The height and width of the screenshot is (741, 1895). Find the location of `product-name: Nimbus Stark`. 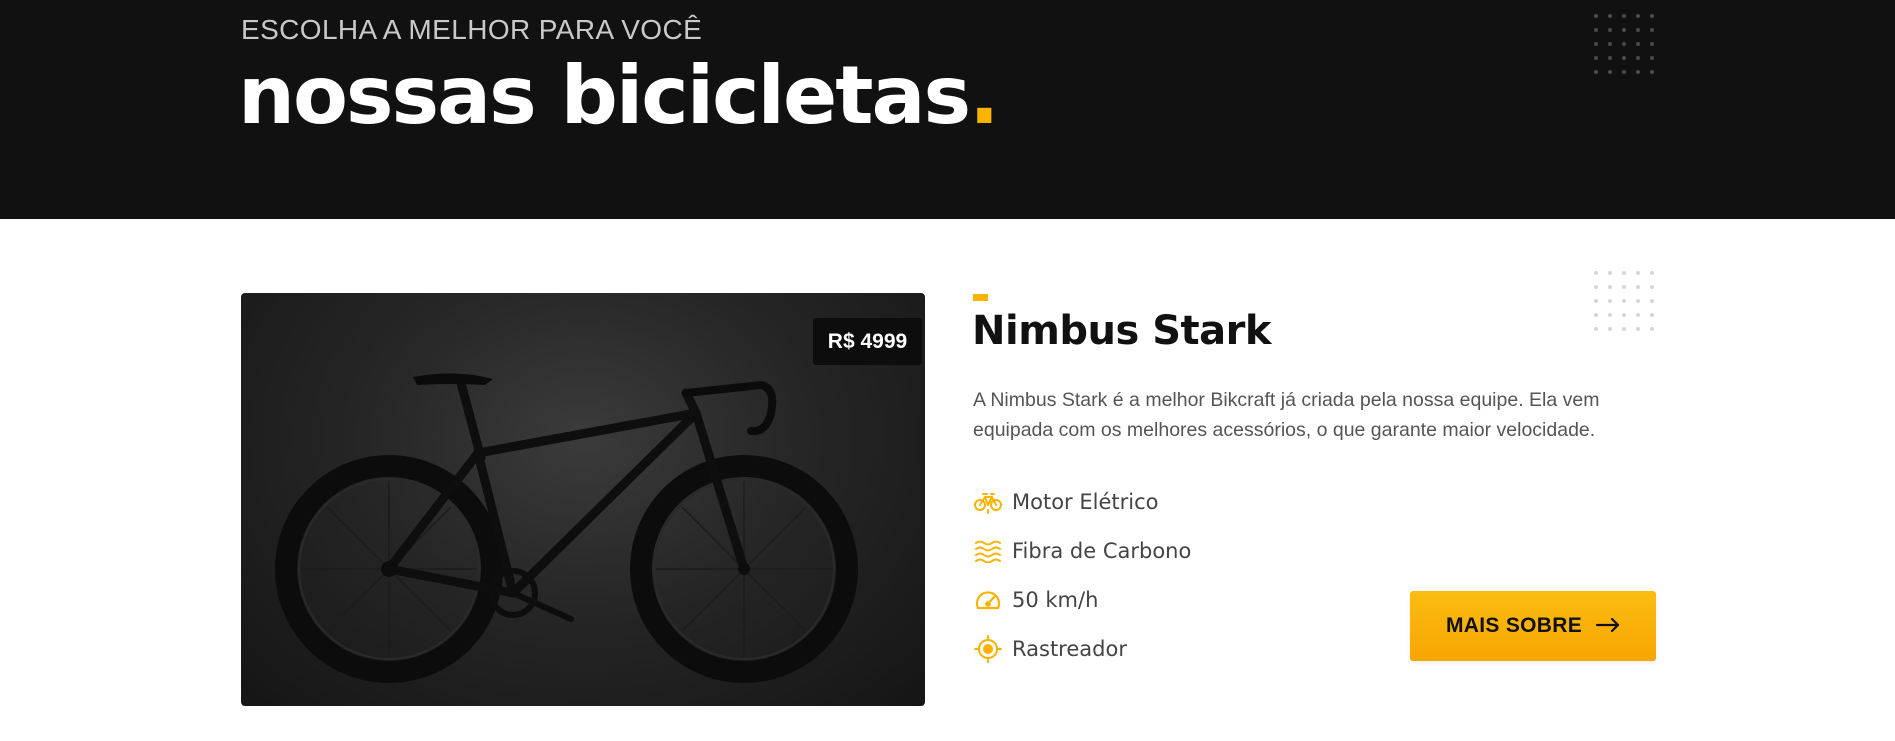

product-name: Nimbus Stark is located at coordinates (1121, 331).